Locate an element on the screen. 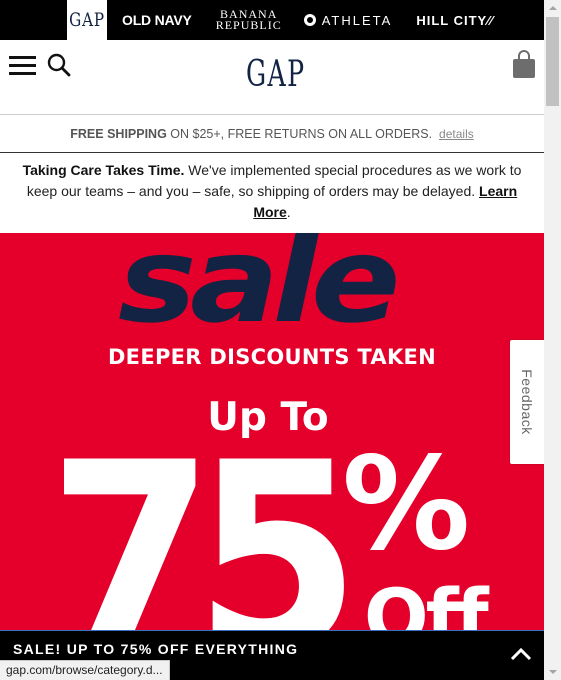  scrollbar-thumb is located at coordinates (552, 61).